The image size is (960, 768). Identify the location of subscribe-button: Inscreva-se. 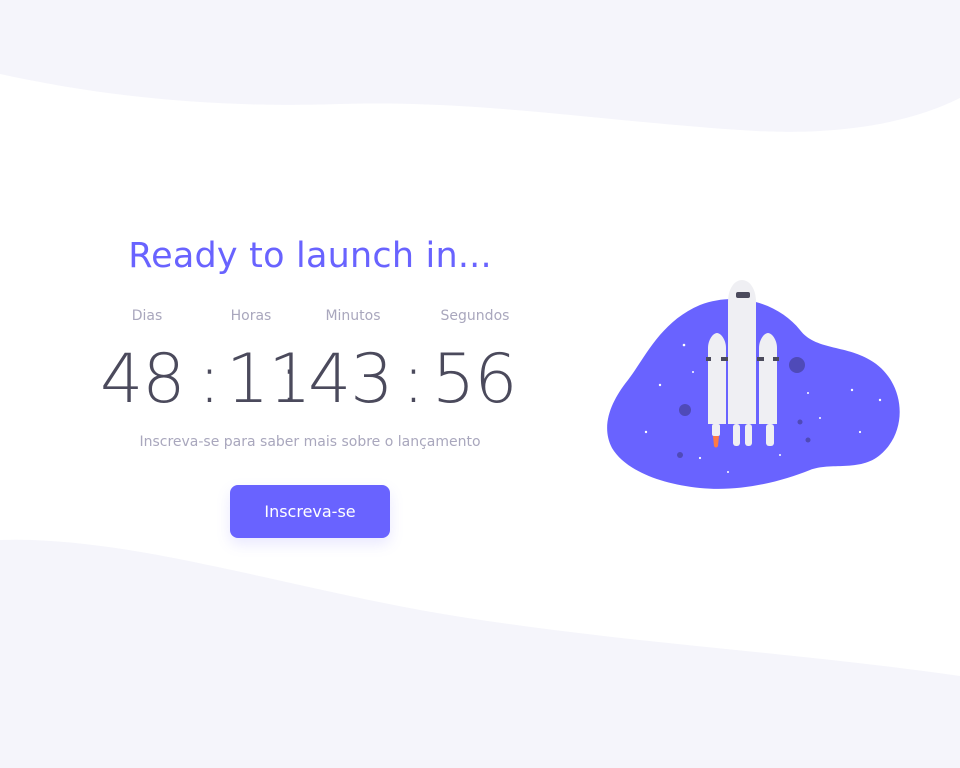
(310, 511).